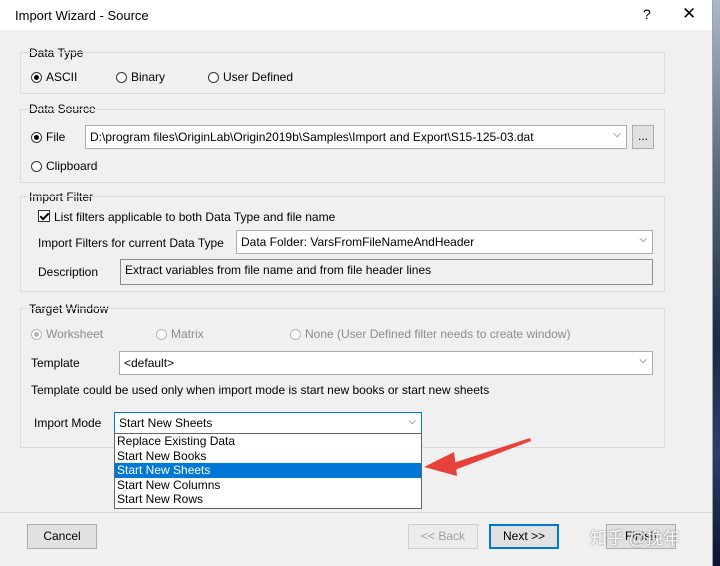  I want to click on dropdown-option-start-new-columns: Start New Columns, so click(268, 485).